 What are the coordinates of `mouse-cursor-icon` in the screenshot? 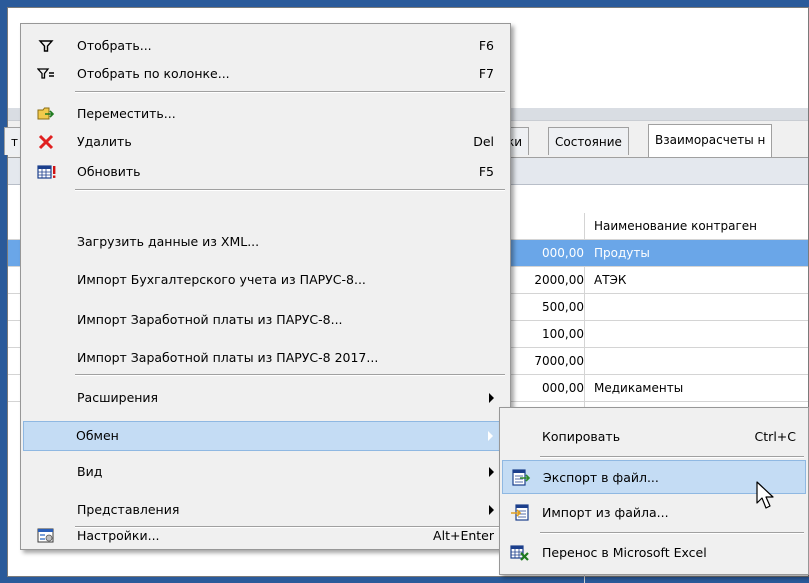 It's located at (765, 495).